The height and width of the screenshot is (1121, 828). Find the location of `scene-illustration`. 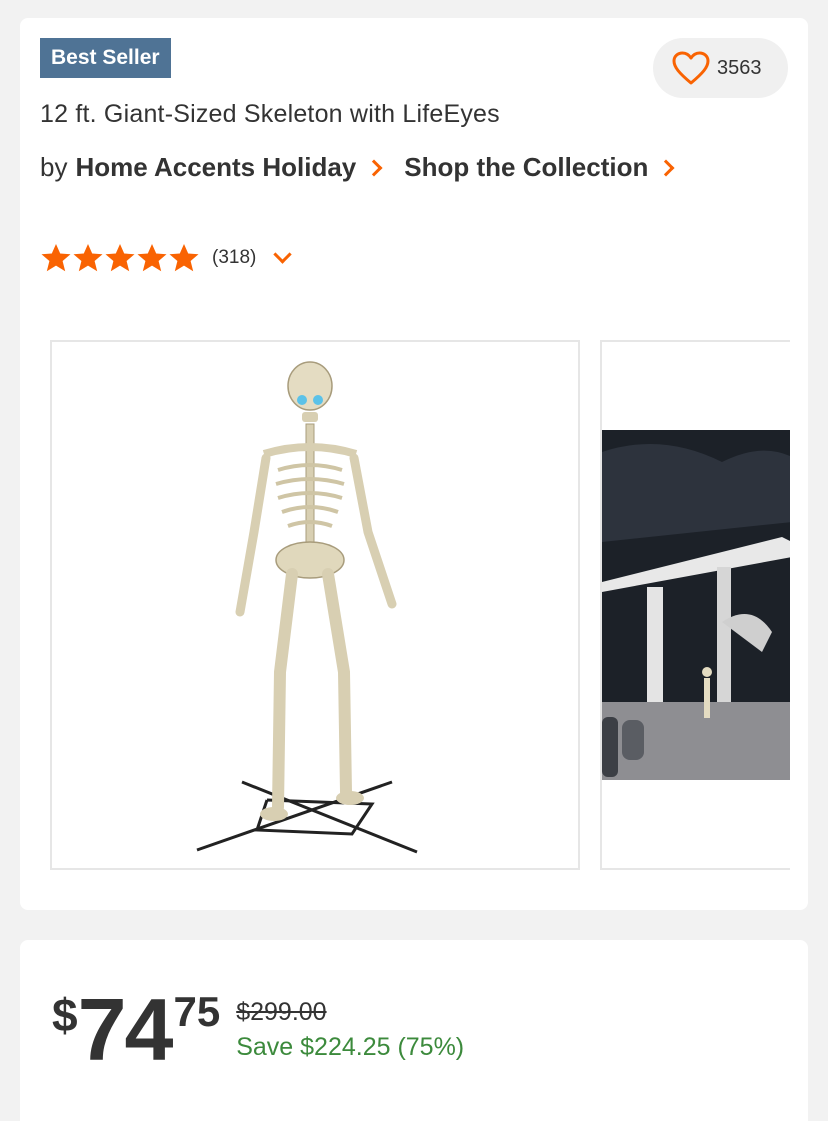

scene-illustration is located at coordinates (696, 605).